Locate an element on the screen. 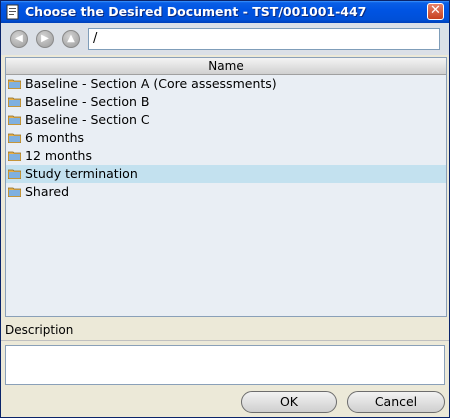  close-icon: ✕ is located at coordinates (435, 10).